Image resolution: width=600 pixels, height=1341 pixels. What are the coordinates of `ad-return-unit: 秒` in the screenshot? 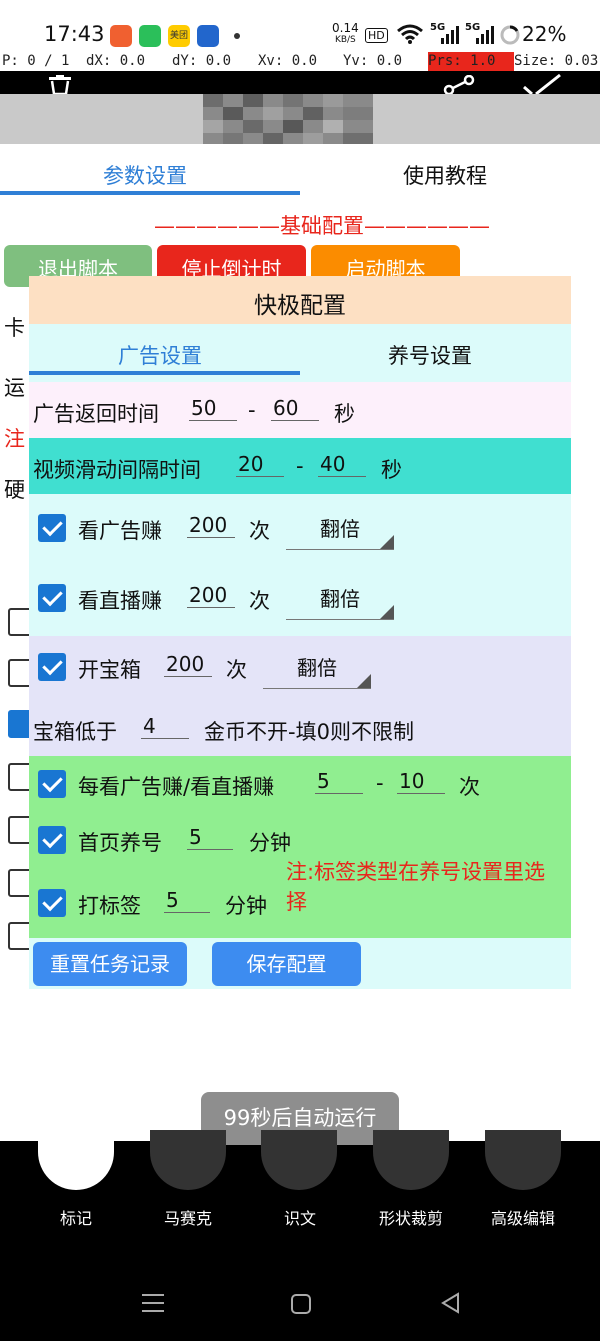 It's located at (344, 414).